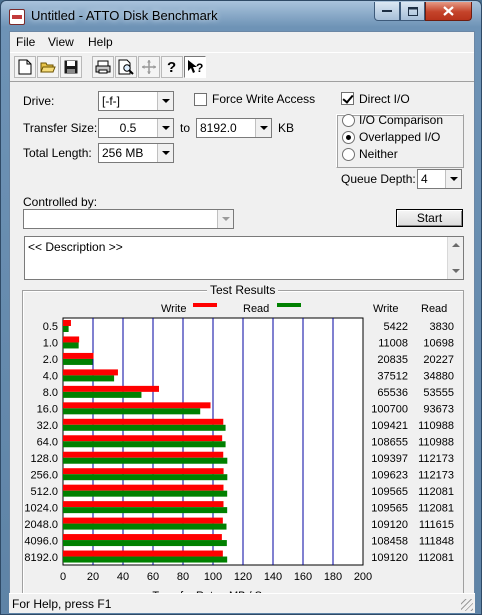 Image resolution: width=482 pixels, height=615 pixels. What do you see at coordinates (205, 305) in the screenshot?
I see `legend-write-swatch` at bounding box center [205, 305].